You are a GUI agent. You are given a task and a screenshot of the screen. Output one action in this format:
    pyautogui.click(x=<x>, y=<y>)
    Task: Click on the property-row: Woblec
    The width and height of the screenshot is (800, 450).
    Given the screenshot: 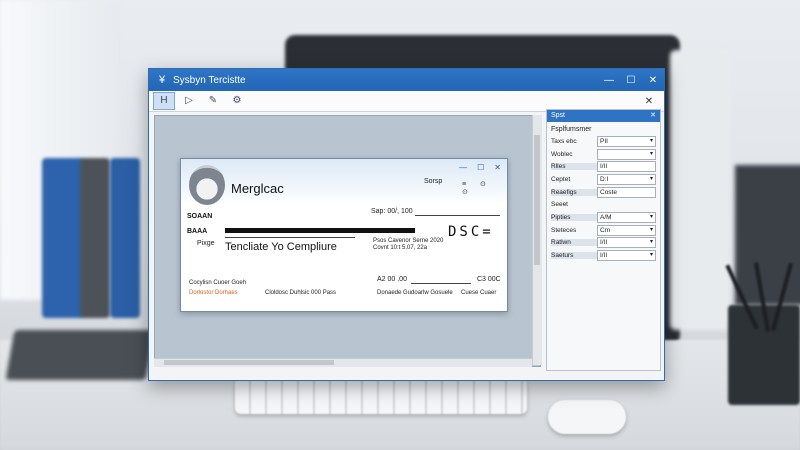 What is the action you would take?
    pyautogui.click(x=603, y=154)
    